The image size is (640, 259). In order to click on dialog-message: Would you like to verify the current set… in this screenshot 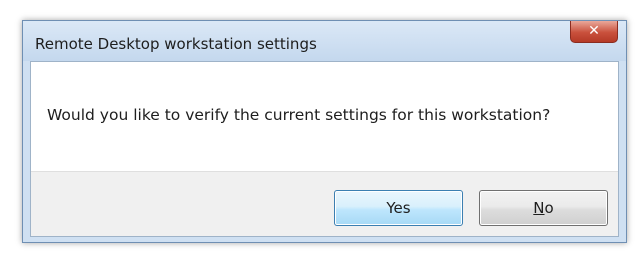, I will do `click(299, 115)`.